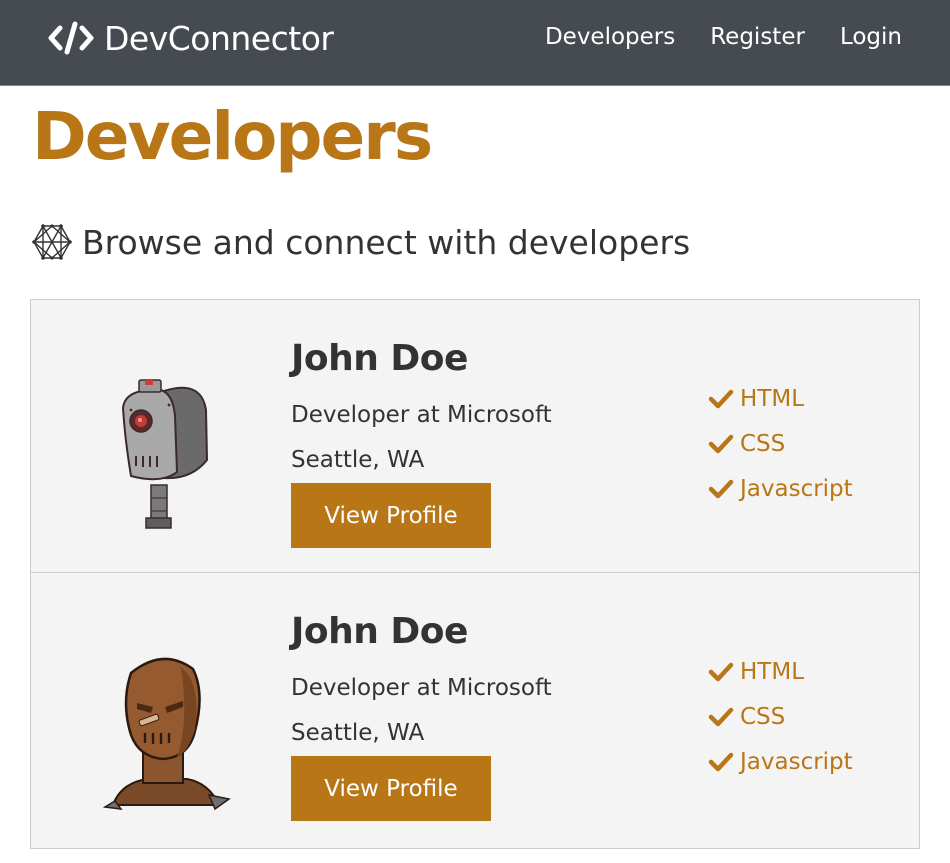 The width and height of the screenshot is (950, 863). I want to click on code-icon, so click(71, 38).